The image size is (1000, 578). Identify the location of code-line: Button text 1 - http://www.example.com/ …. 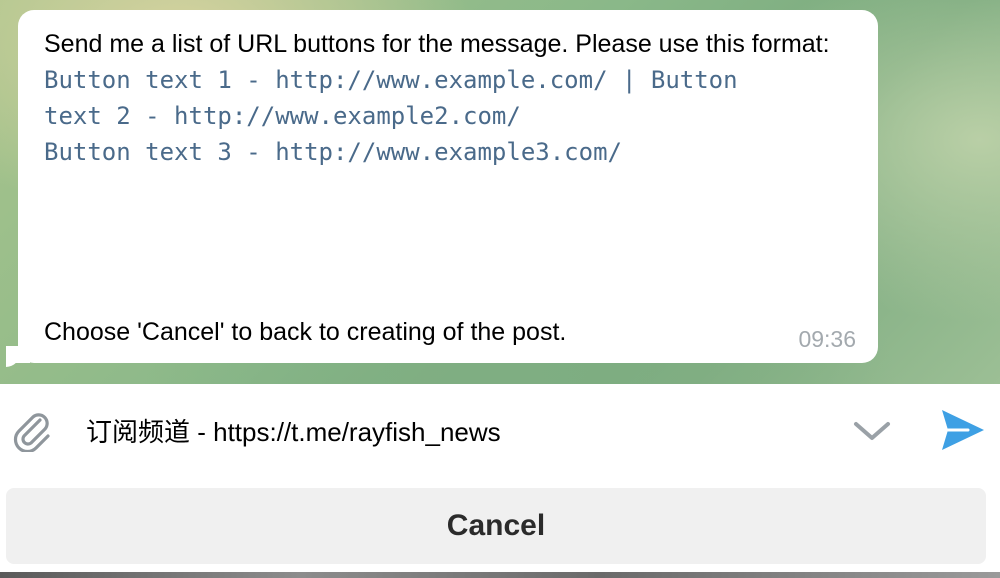
(391, 80).